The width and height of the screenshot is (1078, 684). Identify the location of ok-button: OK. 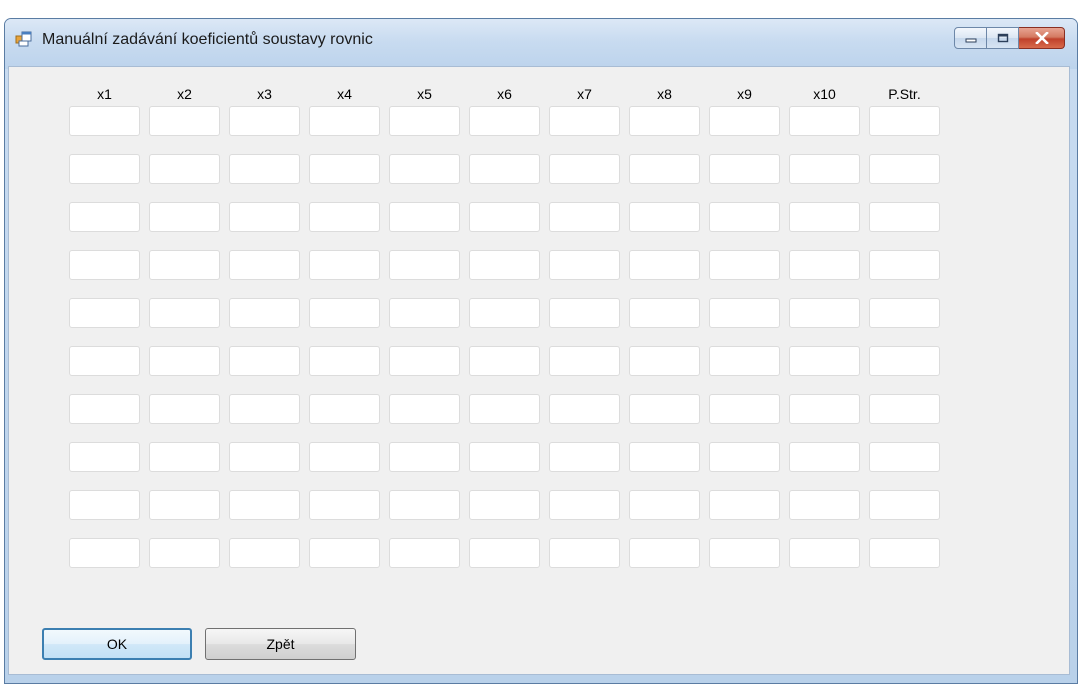
(117, 644).